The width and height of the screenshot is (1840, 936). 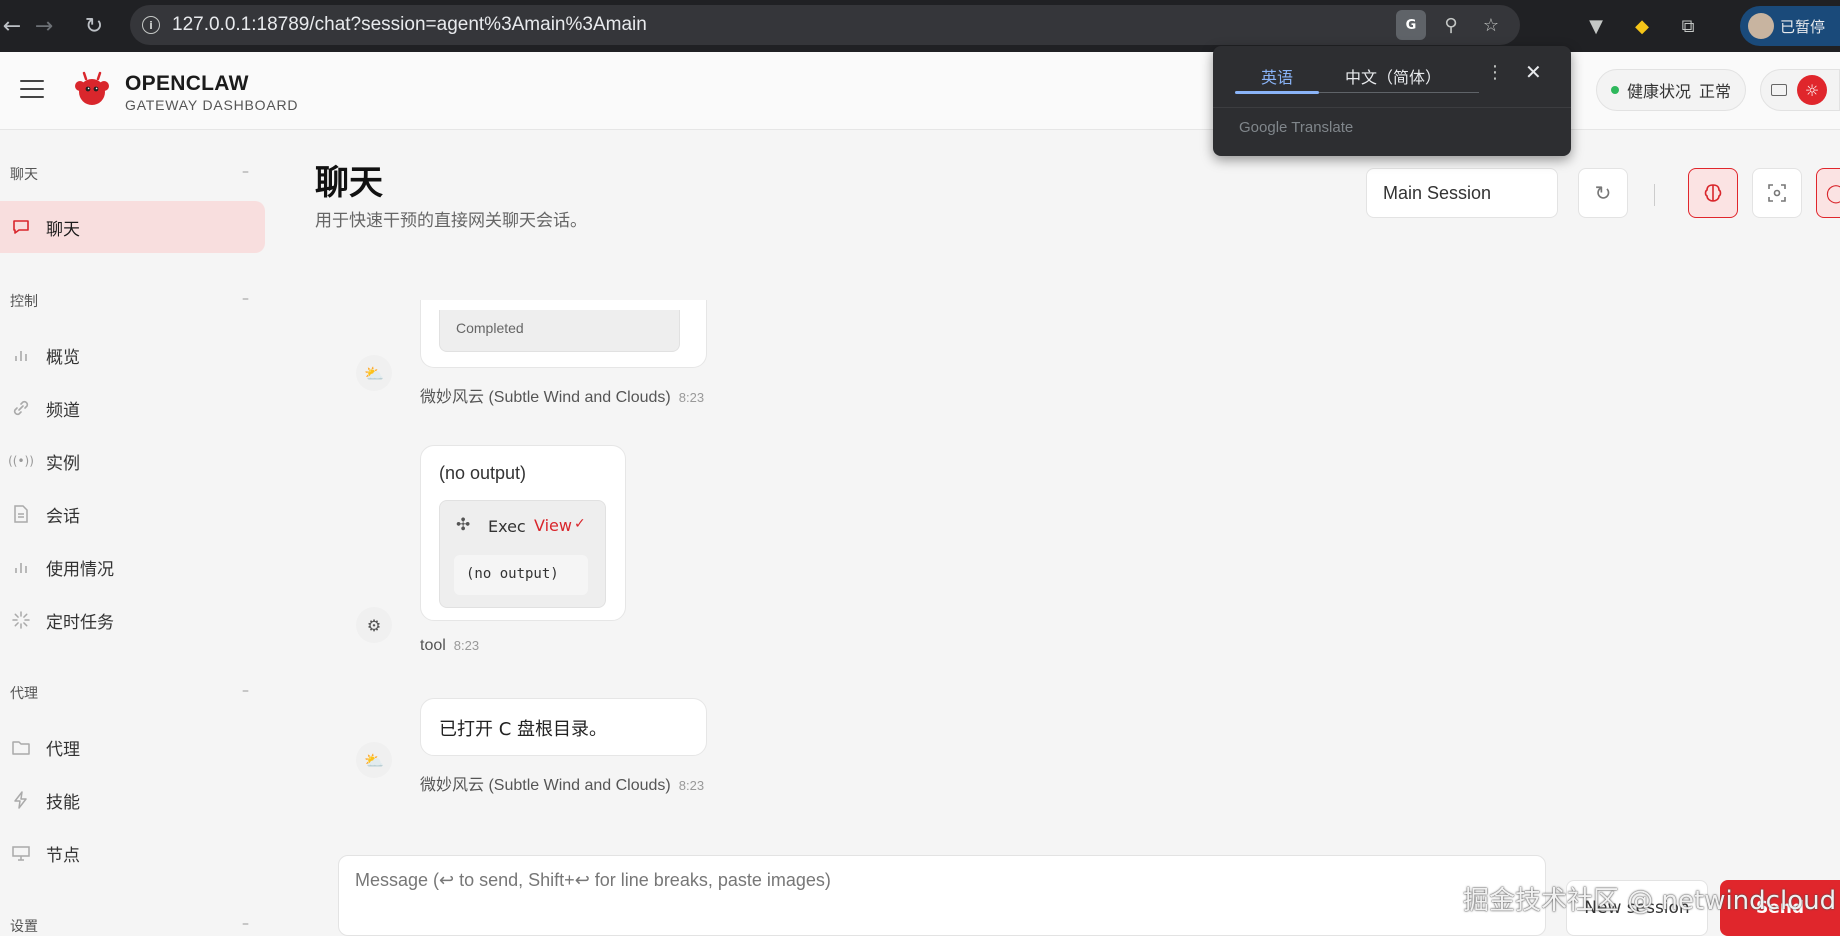 What do you see at coordinates (1277, 76) in the screenshot?
I see `translate-tab-source: 英语` at bounding box center [1277, 76].